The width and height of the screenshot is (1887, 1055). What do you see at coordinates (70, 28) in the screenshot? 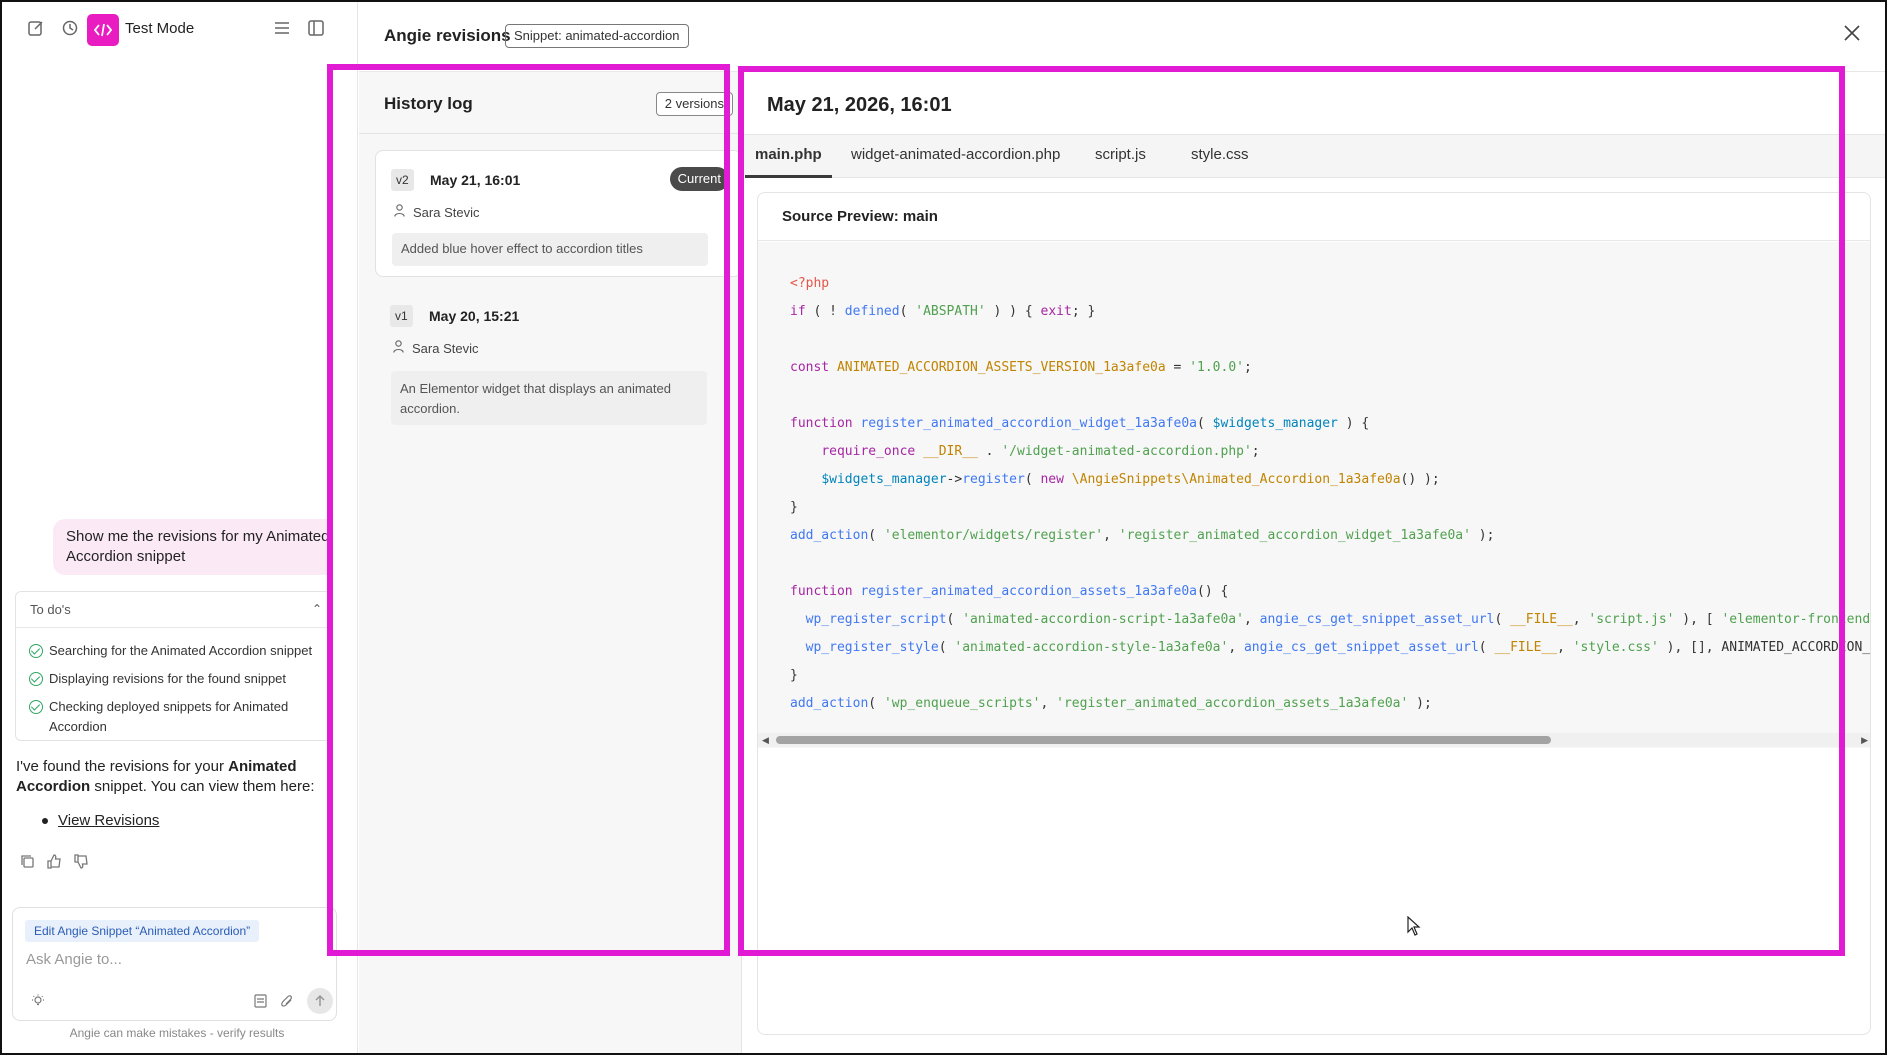
I see `history-icon` at bounding box center [70, 28].